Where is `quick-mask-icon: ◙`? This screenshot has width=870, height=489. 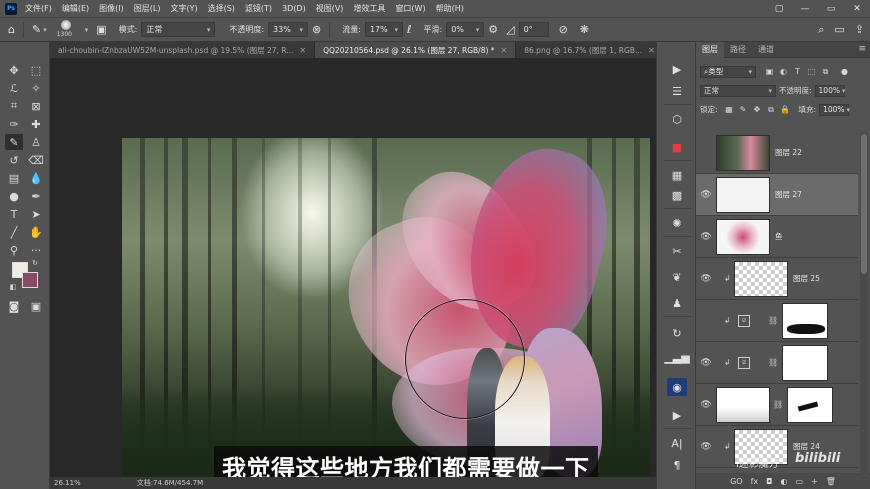 quick-mask-icon: ◙ is located at coordinates (14, 306).